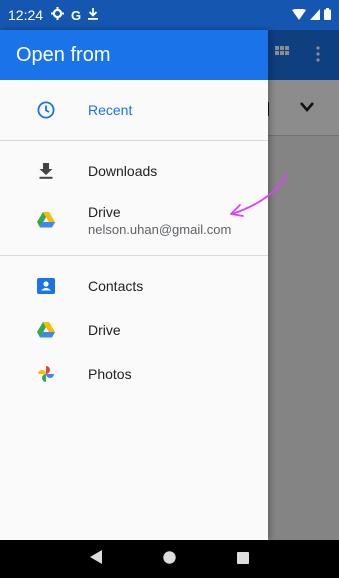 This screenshot has width=339, height=578. I want to click on signal-icon, so click(315, 15).